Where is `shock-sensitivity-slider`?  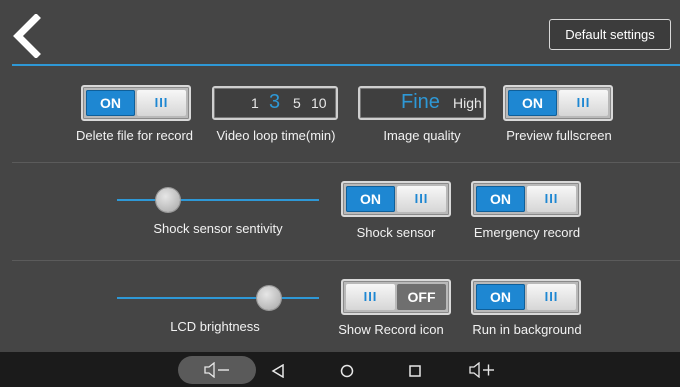 shock-sensitivity-slider is located at coordinates (218, 200).